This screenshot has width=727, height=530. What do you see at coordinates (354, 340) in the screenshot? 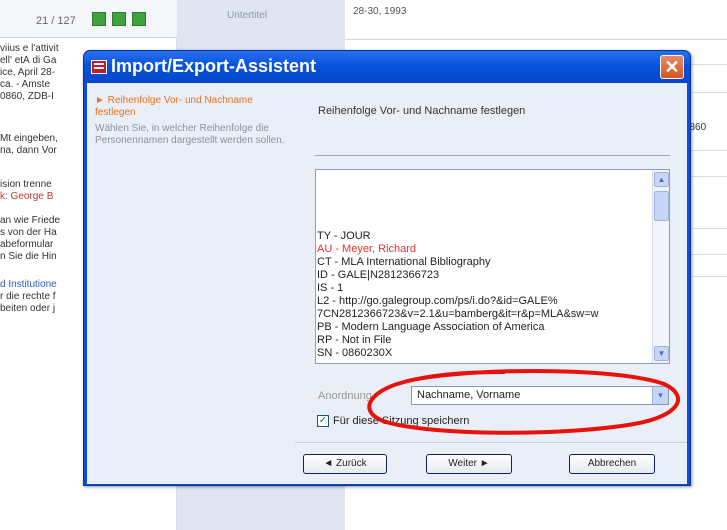
I see `preview-line: RP - Not in File` at bounding box center [354, 340].